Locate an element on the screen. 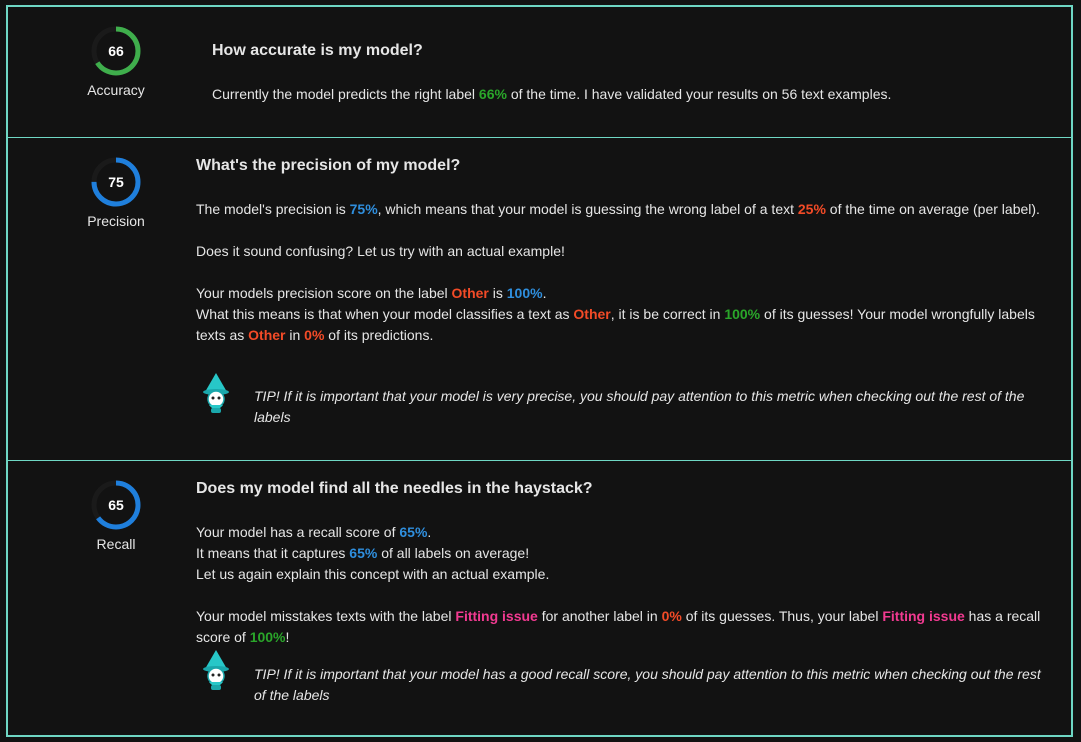 This screenshot has height=742, width=1081. mistake-percent: 0% is located at coordinates (671, 616).